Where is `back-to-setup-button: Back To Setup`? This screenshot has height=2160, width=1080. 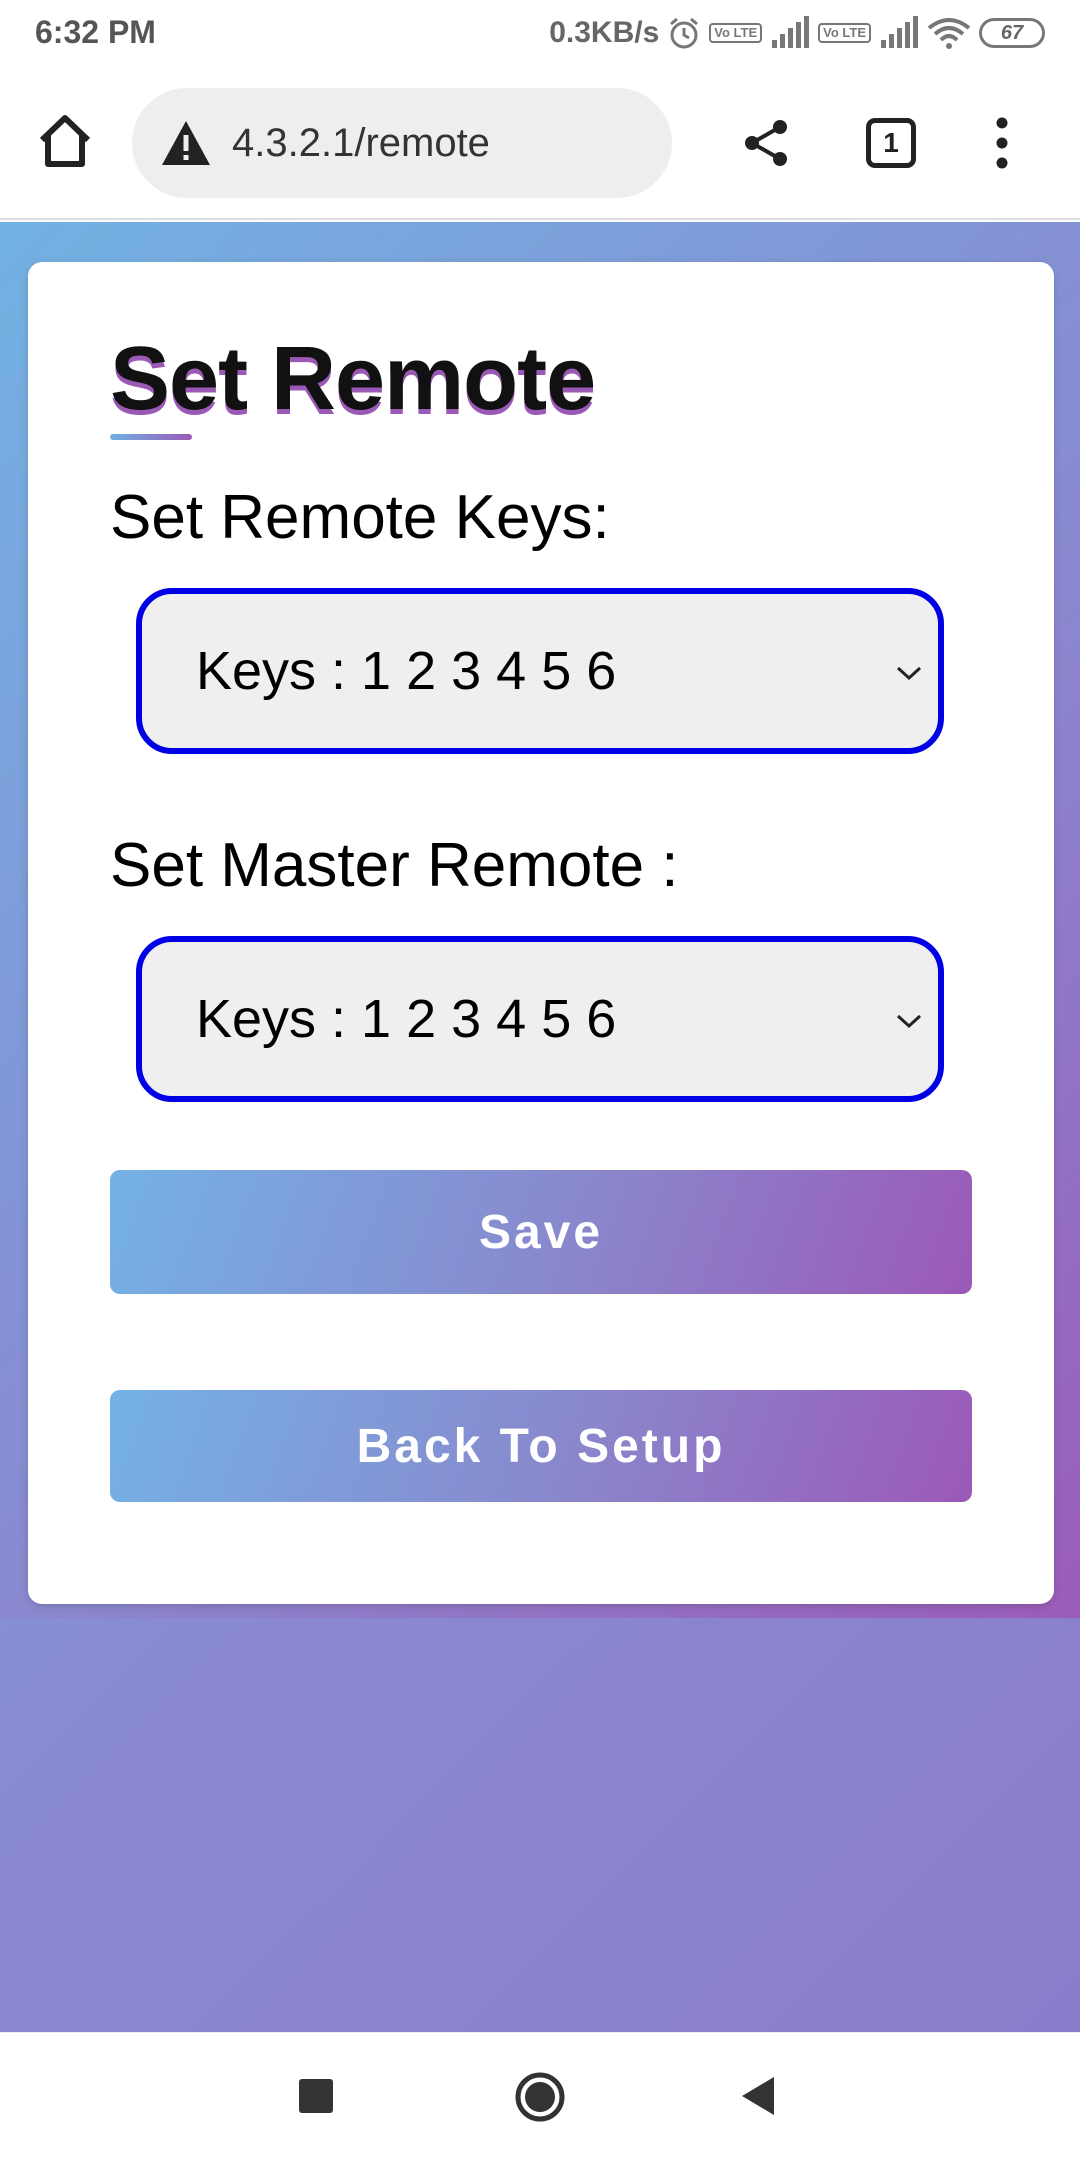 back-to-setup-button: Back To Setup is located at coordinates (541, 1446).